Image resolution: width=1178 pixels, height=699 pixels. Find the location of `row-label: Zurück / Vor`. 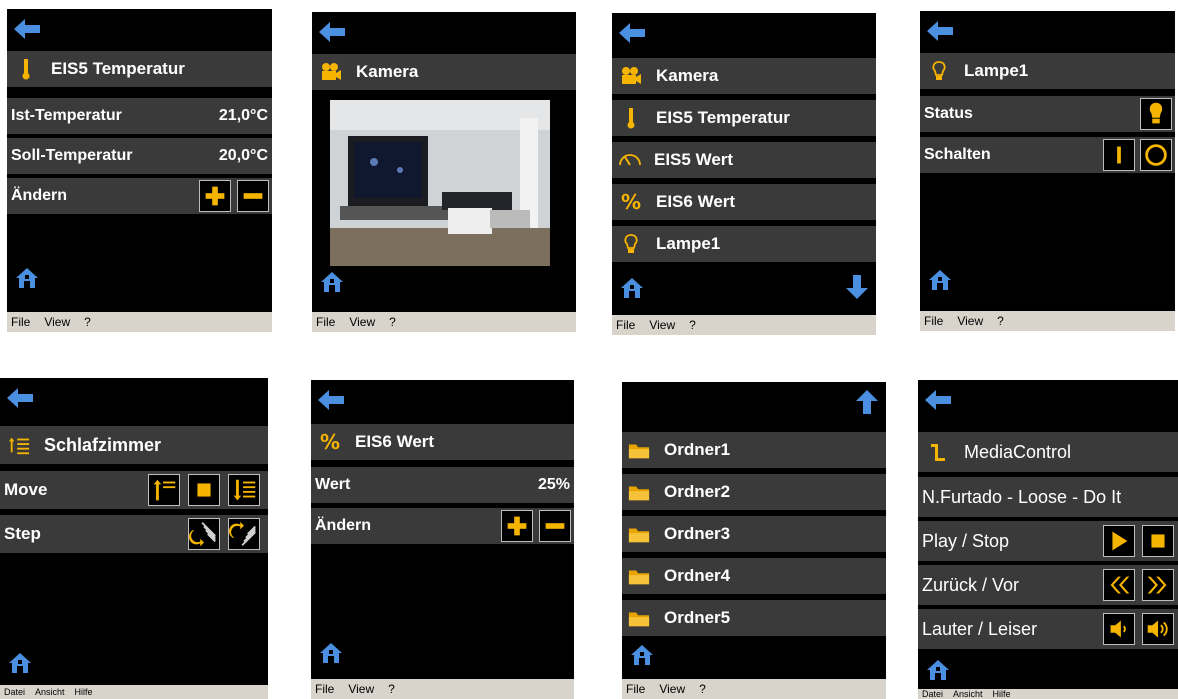

row-label: Zurück / Vor is located at coordinates (971, 584).